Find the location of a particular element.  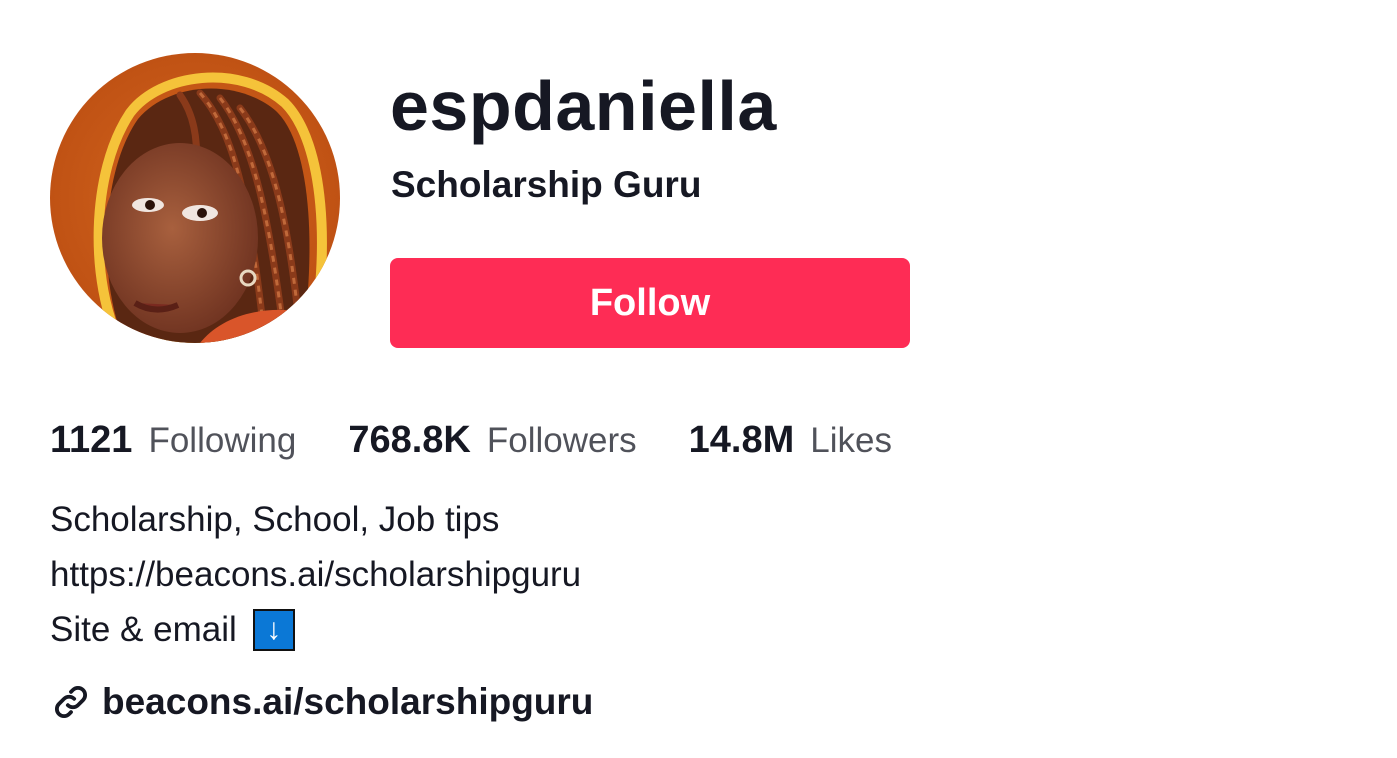

bio-link-text: beacons.ai/scholarshipguru is located at coordinates (347, 702).